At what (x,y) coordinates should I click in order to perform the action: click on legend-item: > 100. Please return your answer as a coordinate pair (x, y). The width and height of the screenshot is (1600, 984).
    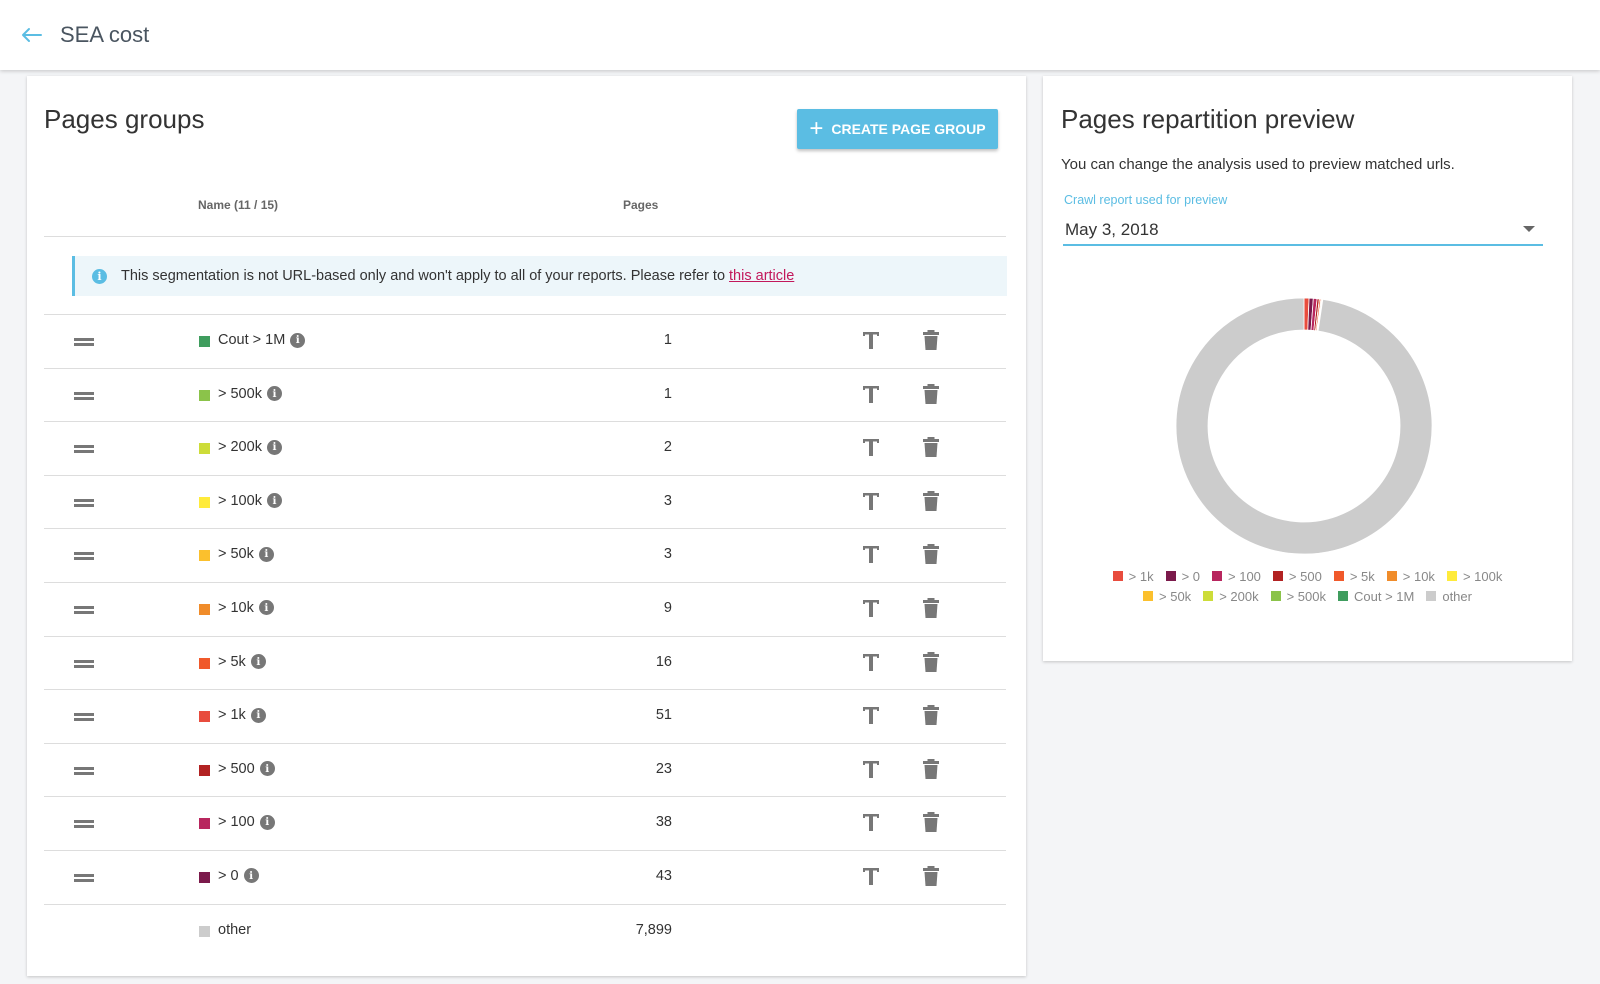
    Looking at the image, I should click on (1236, 576).